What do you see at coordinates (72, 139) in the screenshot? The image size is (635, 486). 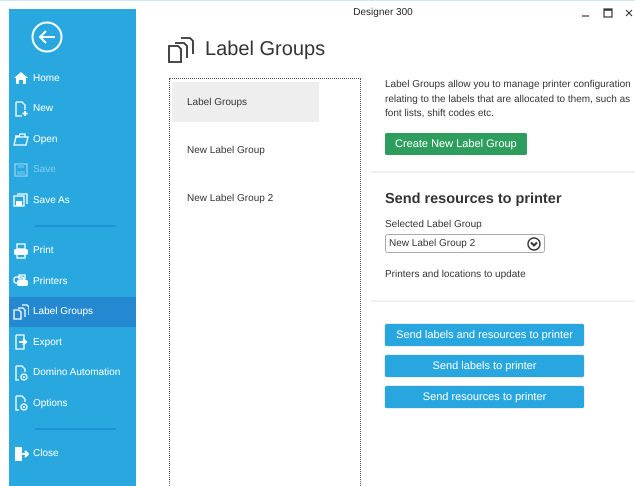 I see `sidebar-item: Open` at bounding box center [72, 139].